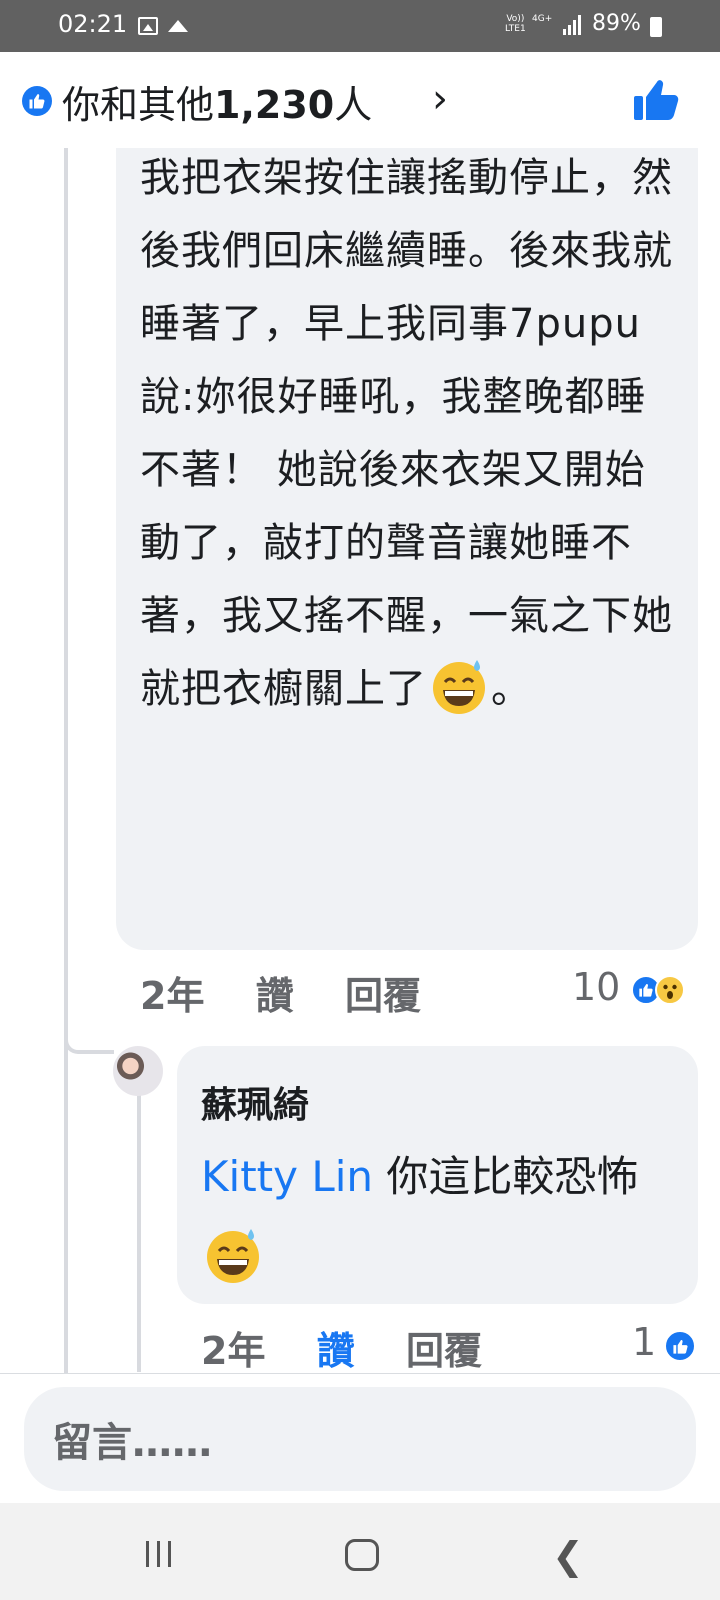  Describe the element at coordinates (360, 26) in the screenshot. I see `status-bar: 02:21 Vo)) LTE1 4G+ 89%` at that location.